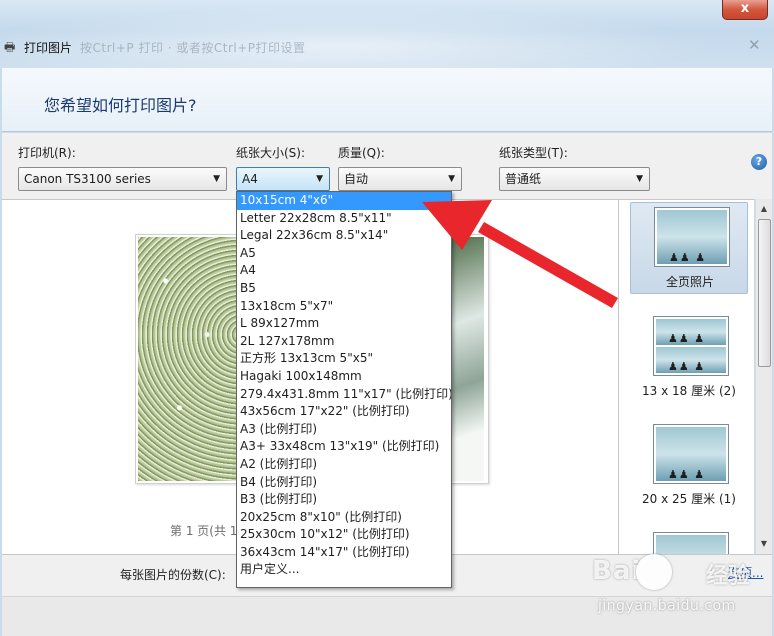 This screenshot has height=636, width=774. Describe the element at coordinates (400, 179) in the screenshot. I see `quality-select: 自动 ▼` at that location.